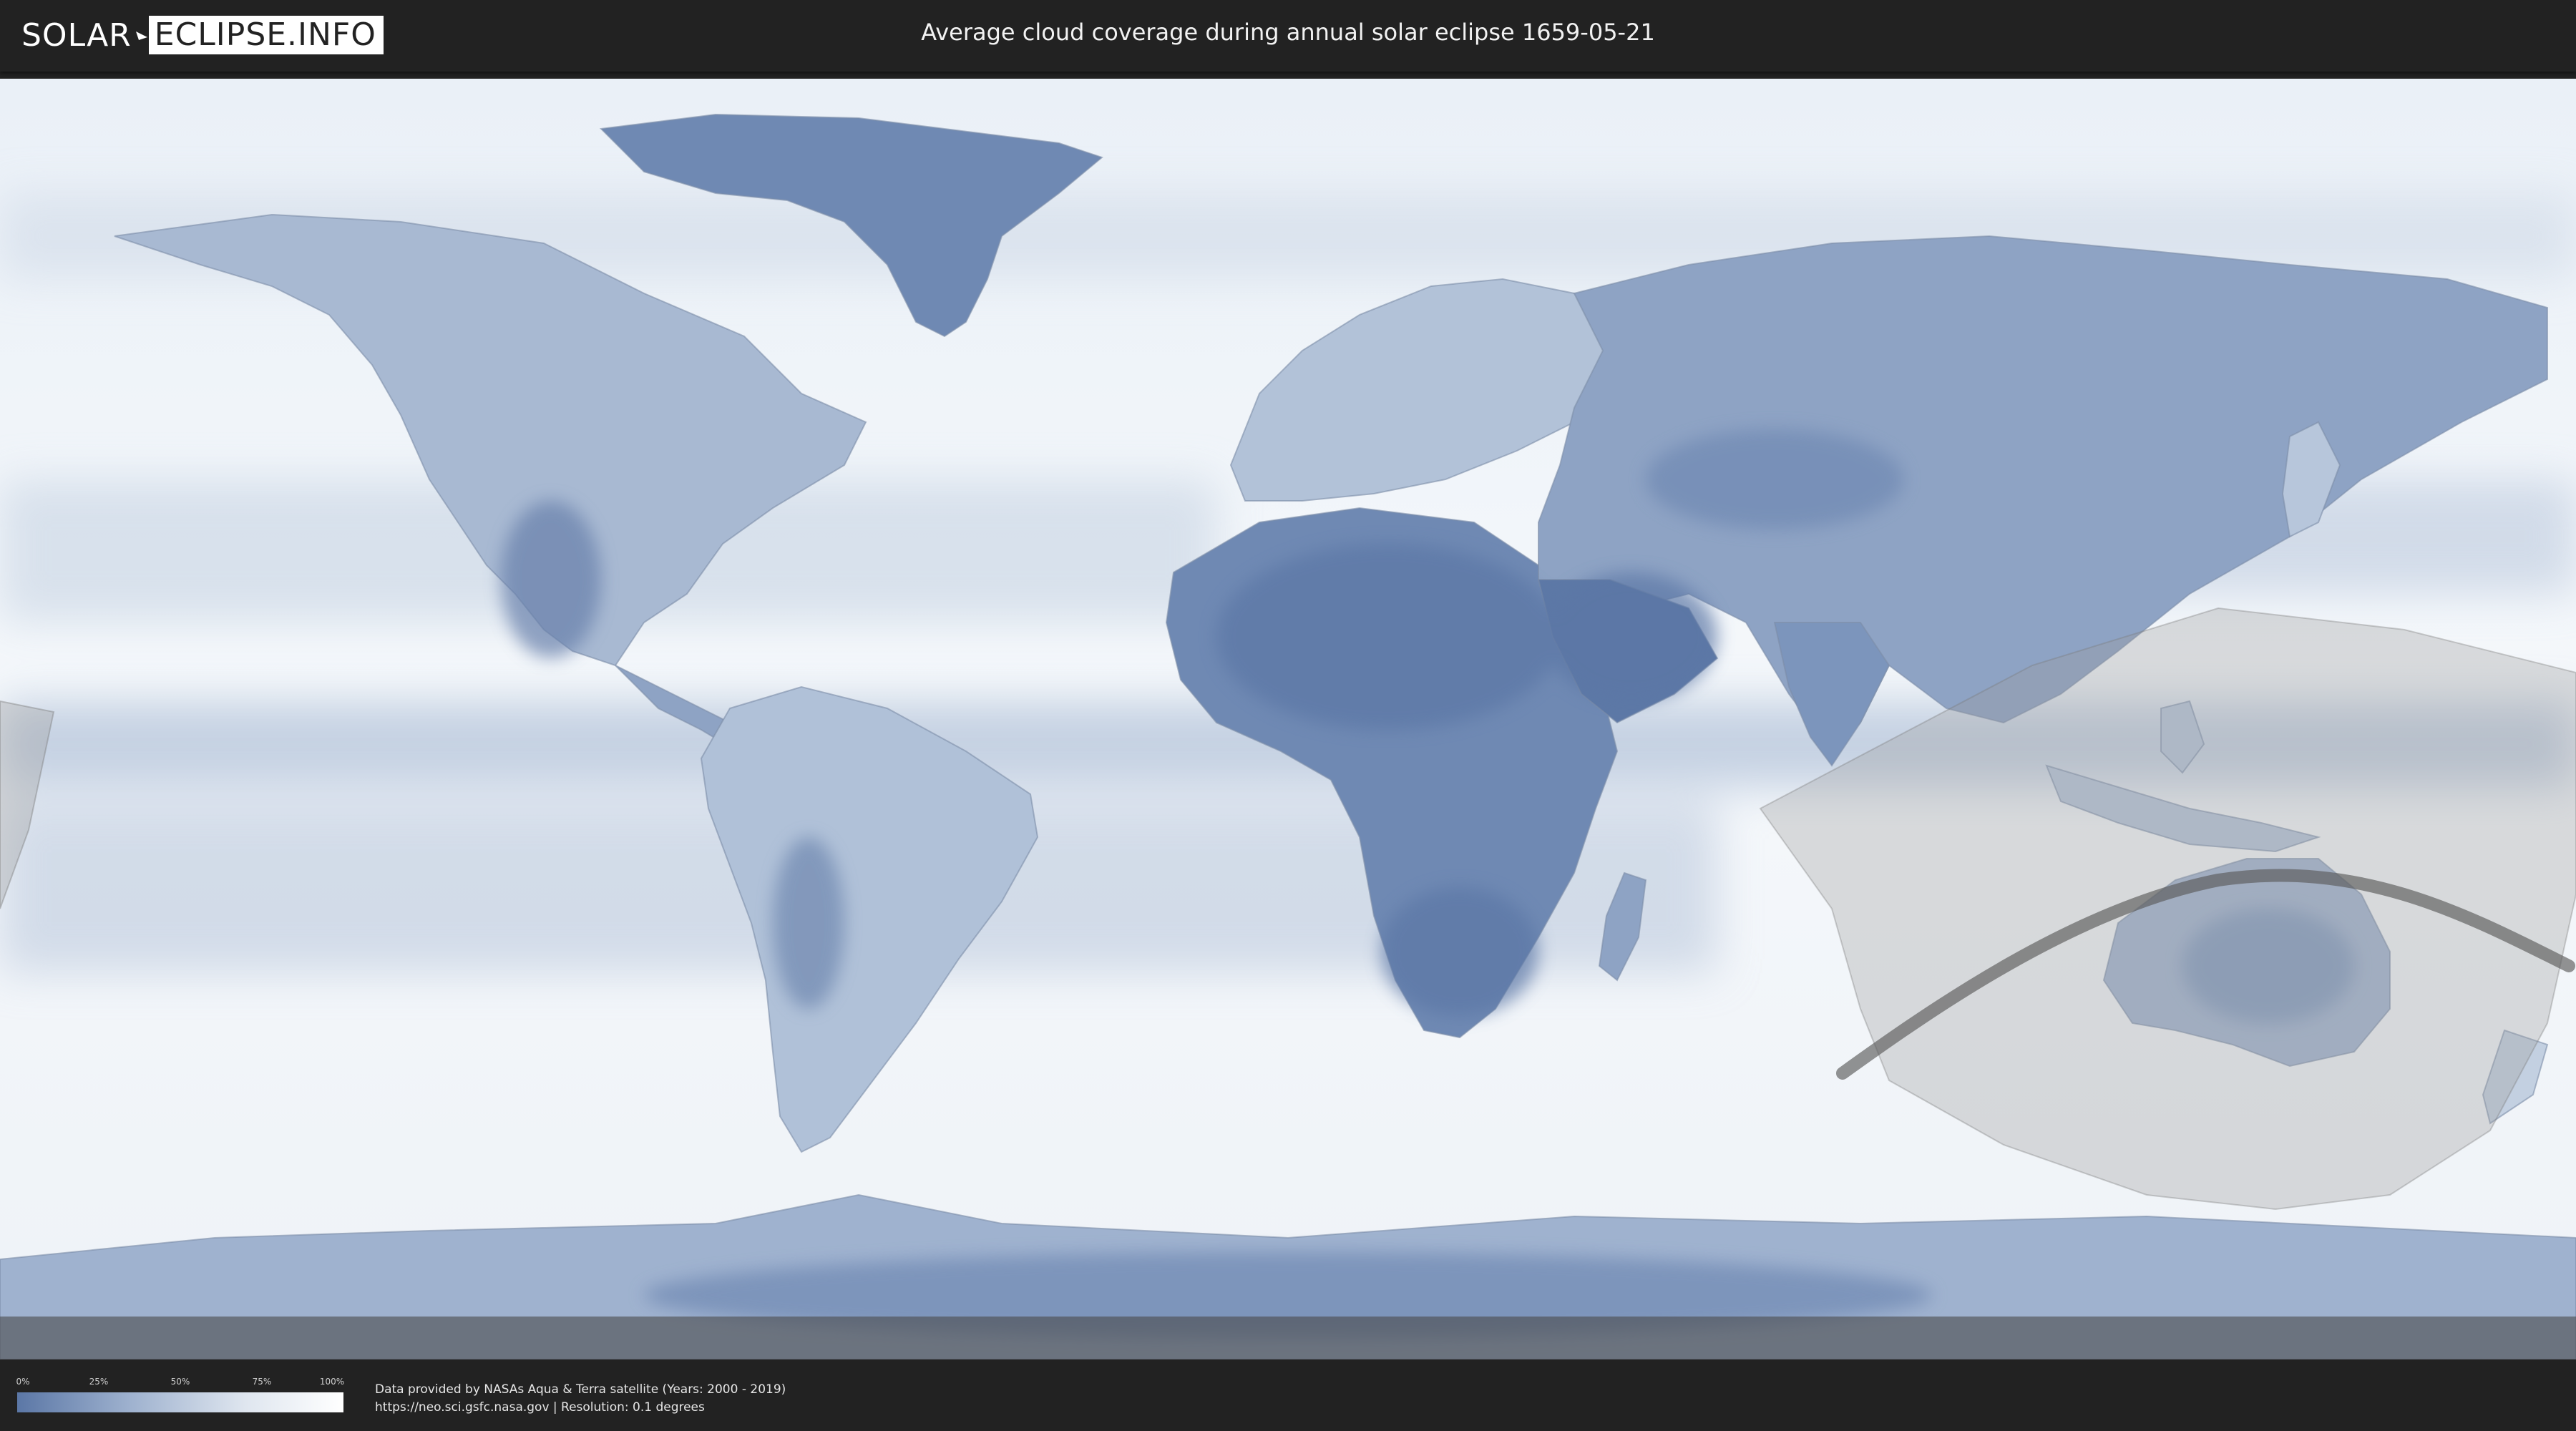 This screenshot has width=2576, height=1431. I want to click on legend-tick-100: 100%, so click(332, 1382).